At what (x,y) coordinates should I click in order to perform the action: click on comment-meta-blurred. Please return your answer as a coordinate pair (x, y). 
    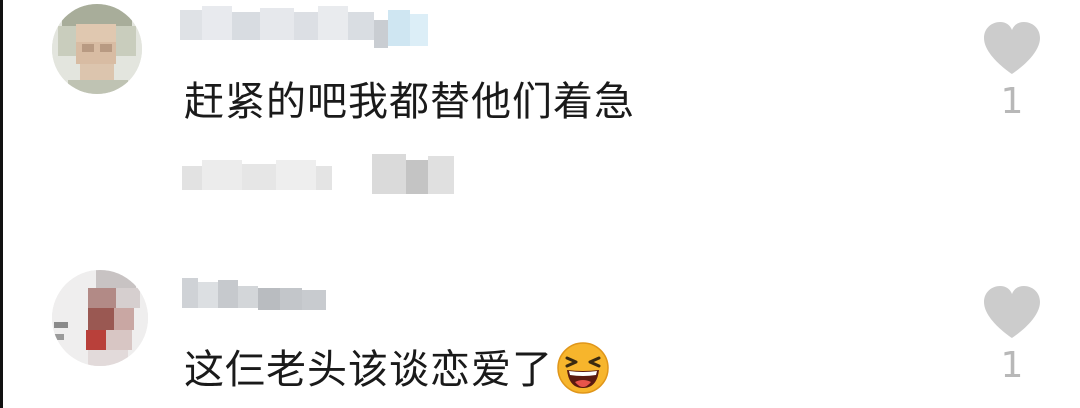
    Looking at the image, I should click on (322, 175).